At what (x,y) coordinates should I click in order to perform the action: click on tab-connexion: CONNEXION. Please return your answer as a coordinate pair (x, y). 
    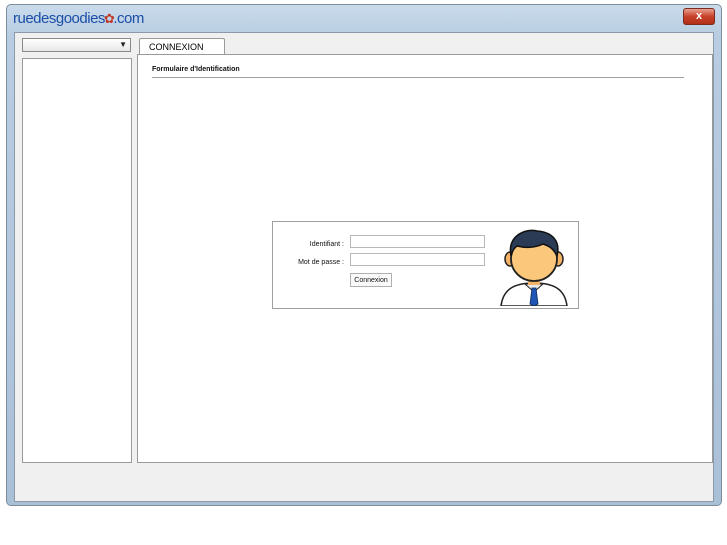
    Looking at the image, I should click on (182, 46).